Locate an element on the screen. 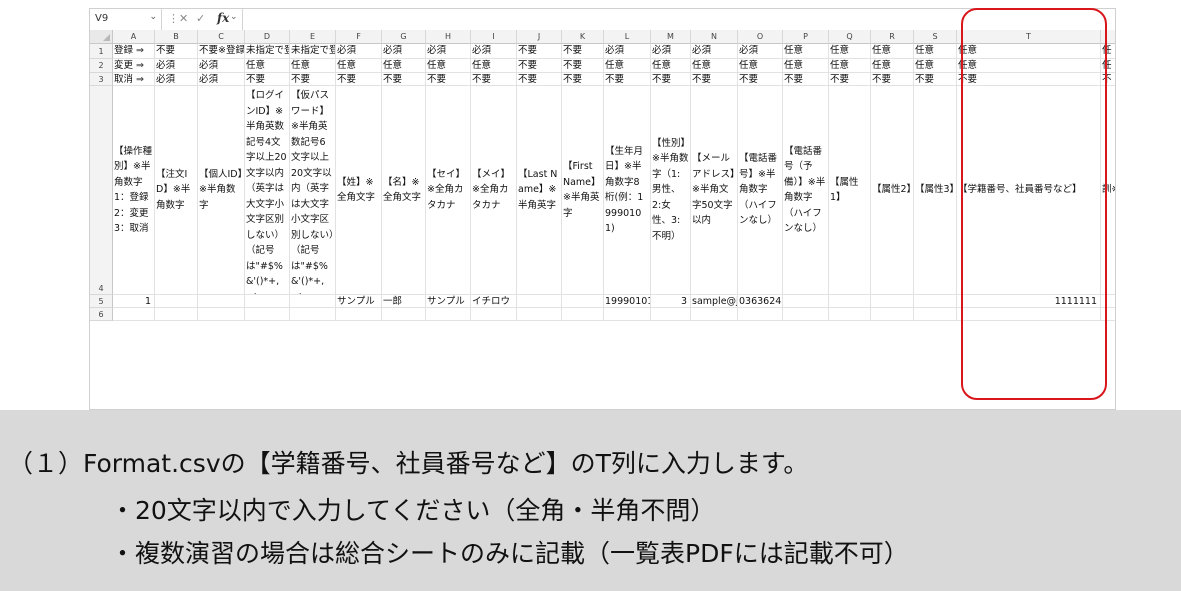 The width and height of the screenshot is (1181, 591). cell-s6 is located at coordinates (935, 314).